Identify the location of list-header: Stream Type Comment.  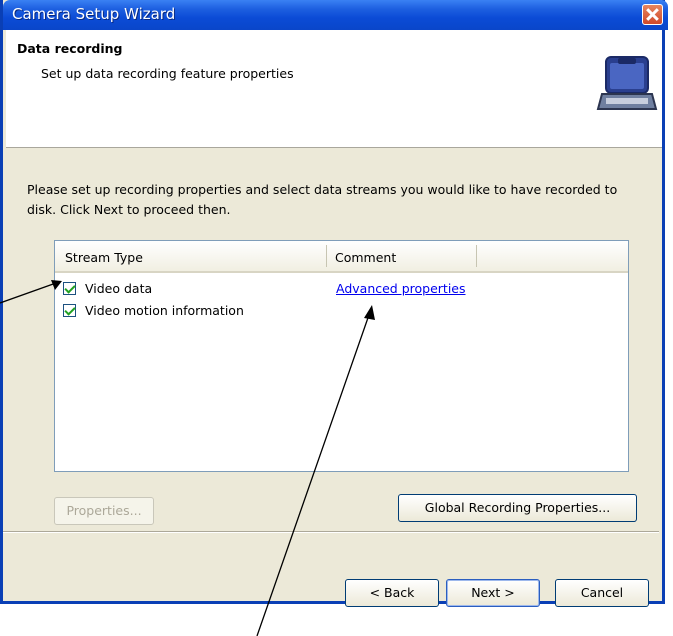
(341, 257).